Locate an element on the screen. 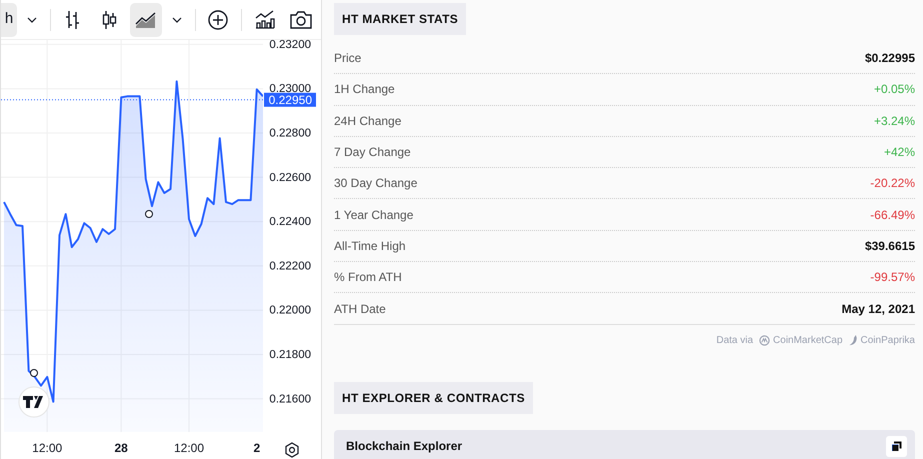  stat-value: -66.49% is located at coordinates (892, 215).